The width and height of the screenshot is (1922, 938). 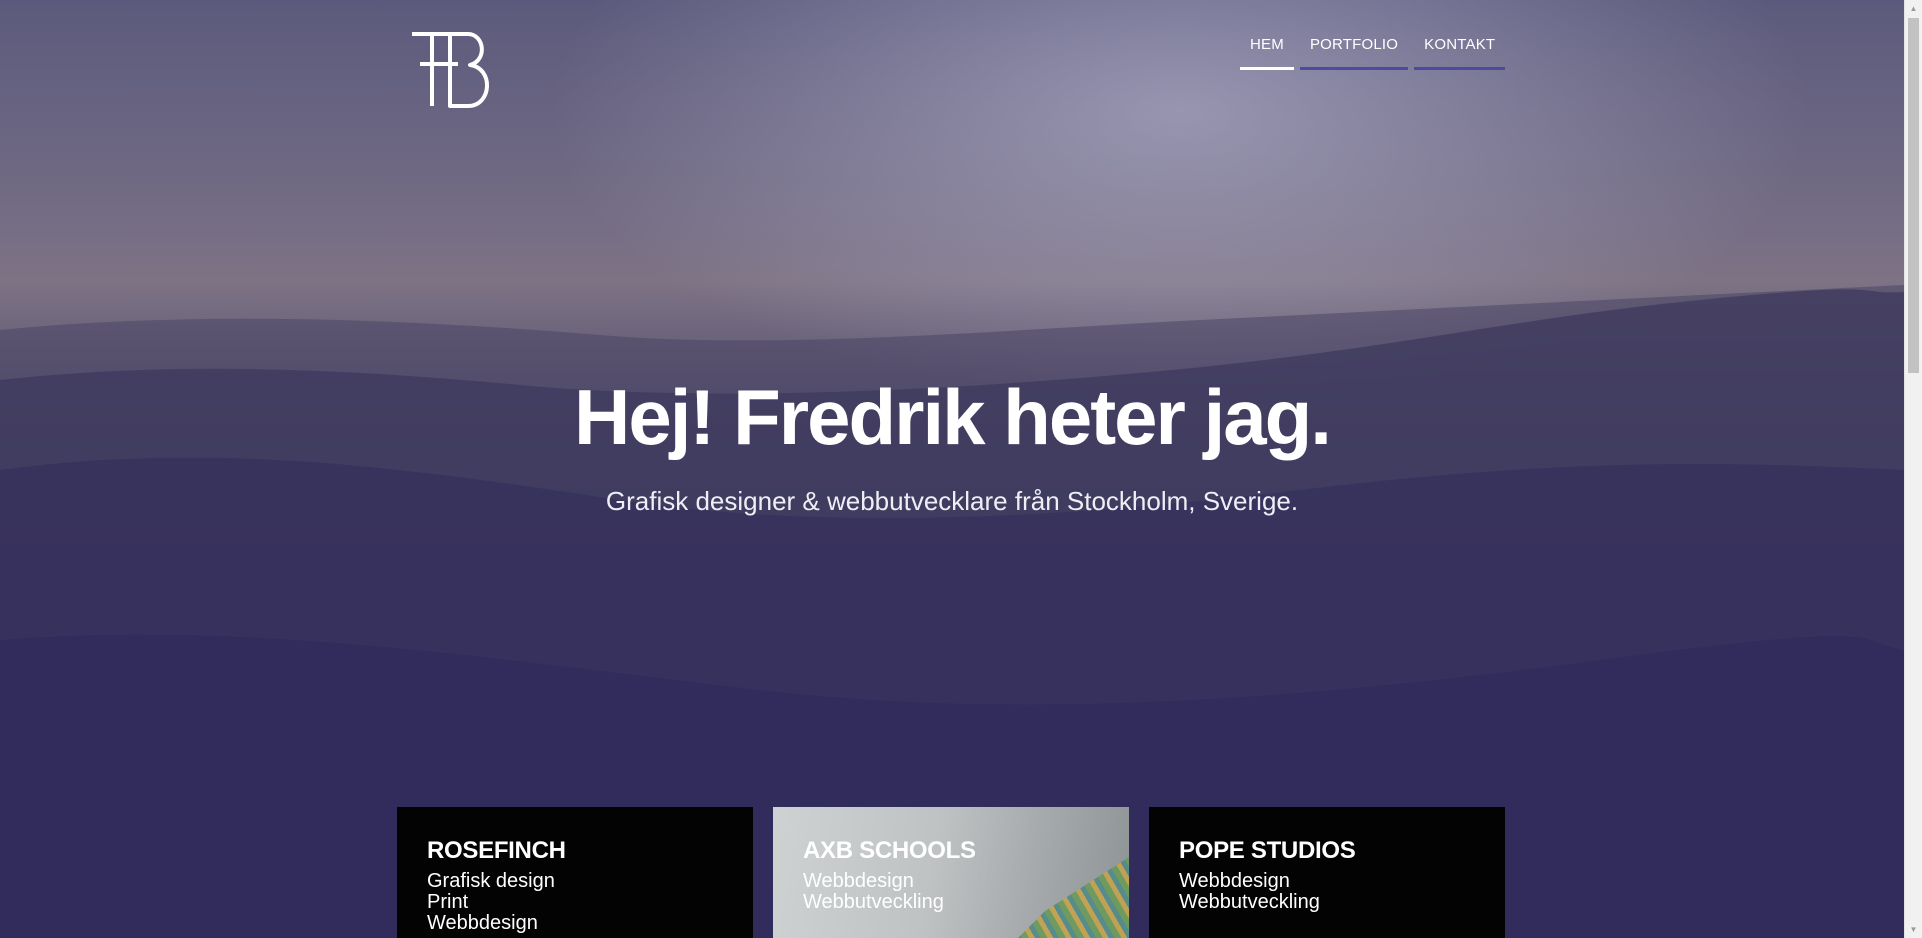 I want to click on logo, so click(x=455, y=70).